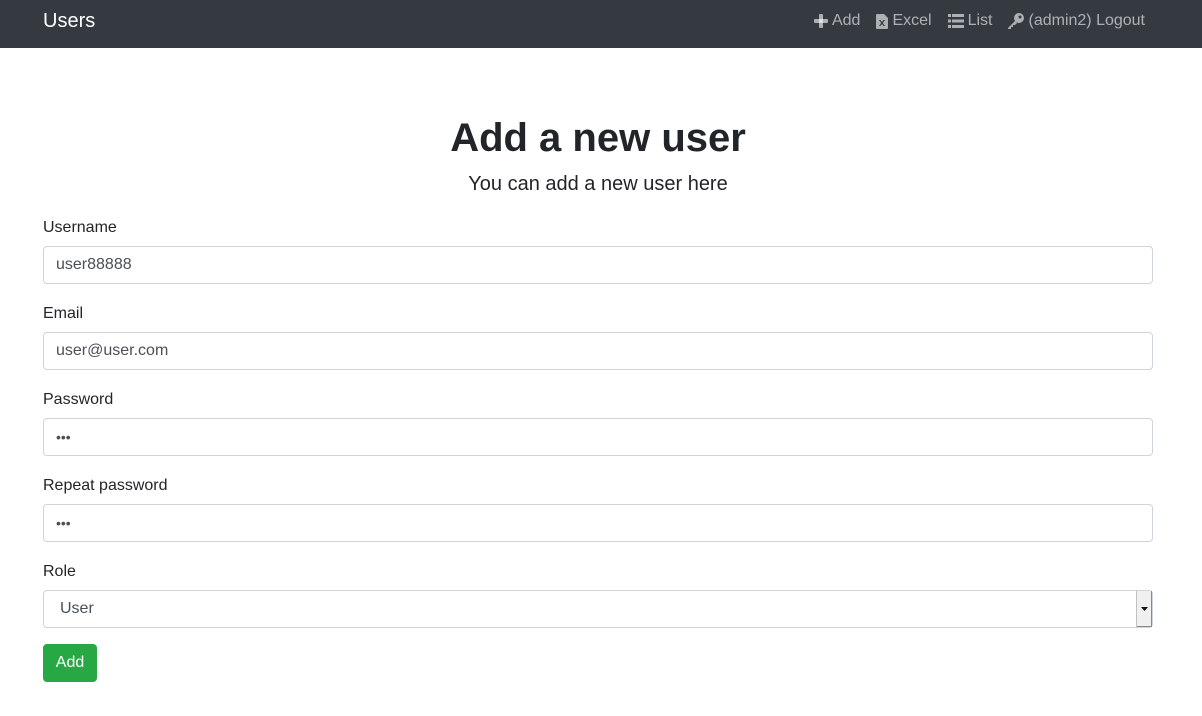 Image resolution: width=1202 pixels, height=716 pixels. I want to click on nav-link-add: Add, so click(837, 21).